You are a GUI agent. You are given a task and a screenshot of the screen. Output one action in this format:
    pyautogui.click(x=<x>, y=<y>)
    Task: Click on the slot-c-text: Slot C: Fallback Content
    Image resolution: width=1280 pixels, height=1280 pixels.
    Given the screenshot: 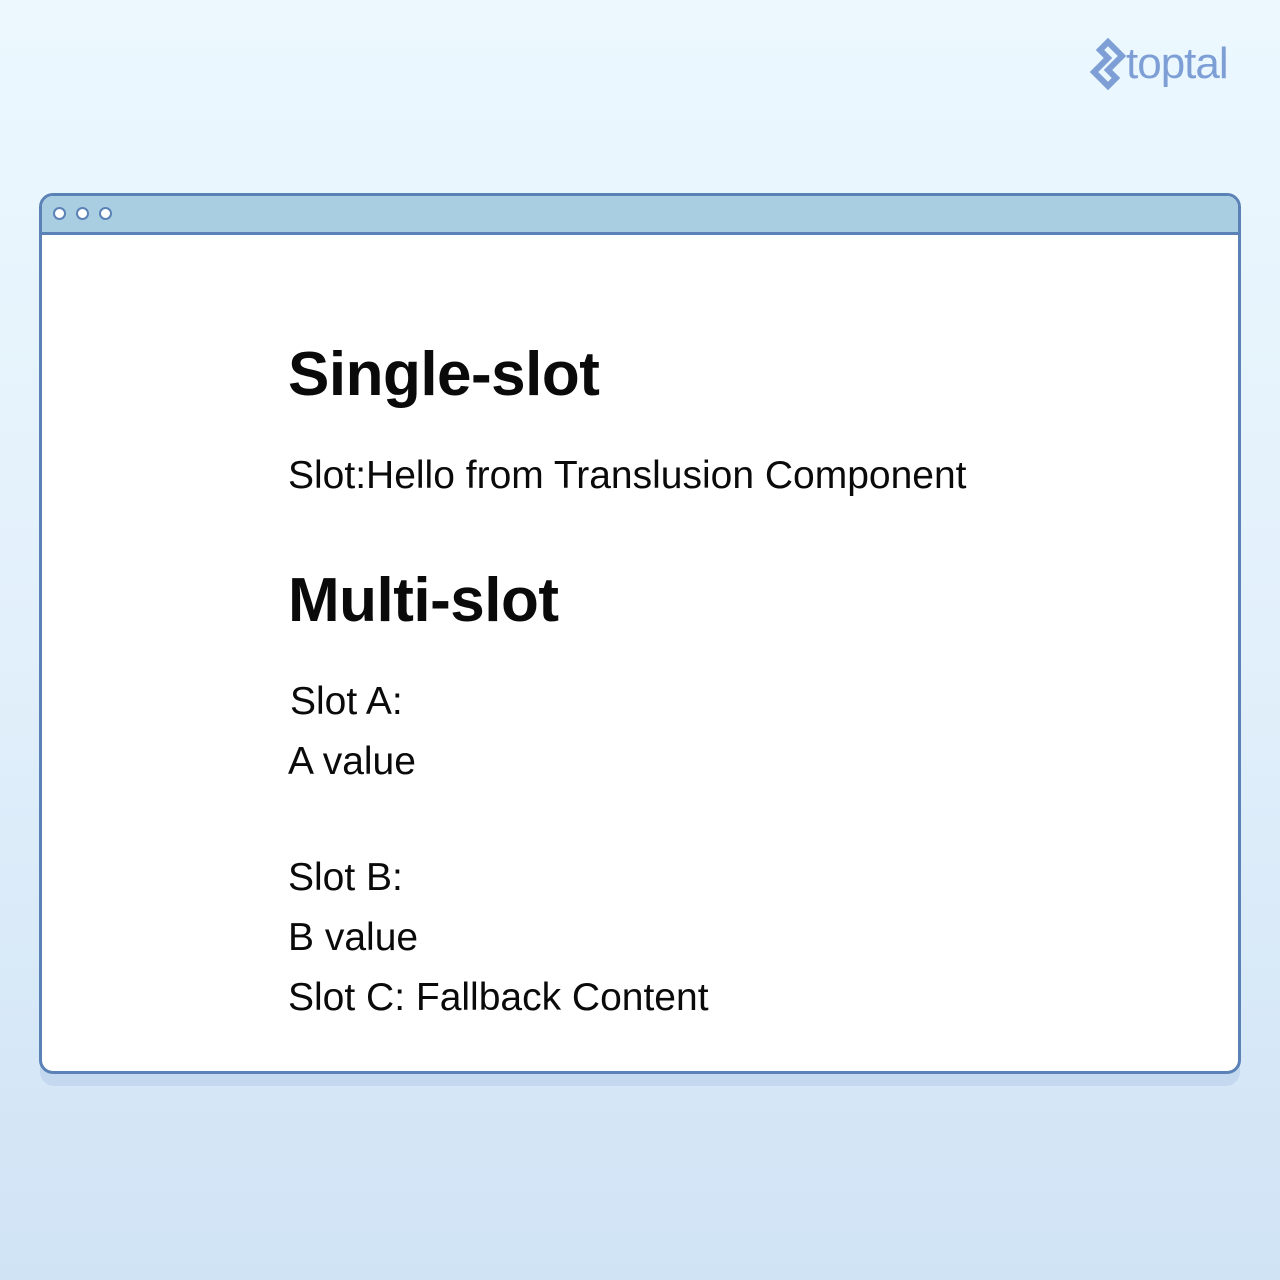 What is the action you would take?
    pyautogui.click(x=498, y=997)
    